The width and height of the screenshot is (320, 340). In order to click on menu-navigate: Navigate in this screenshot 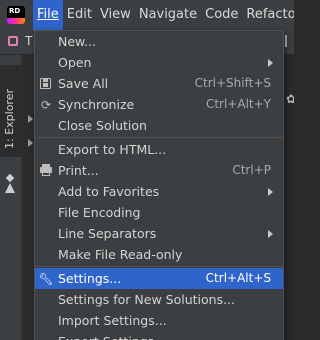, I will do `click(168, 15)`.